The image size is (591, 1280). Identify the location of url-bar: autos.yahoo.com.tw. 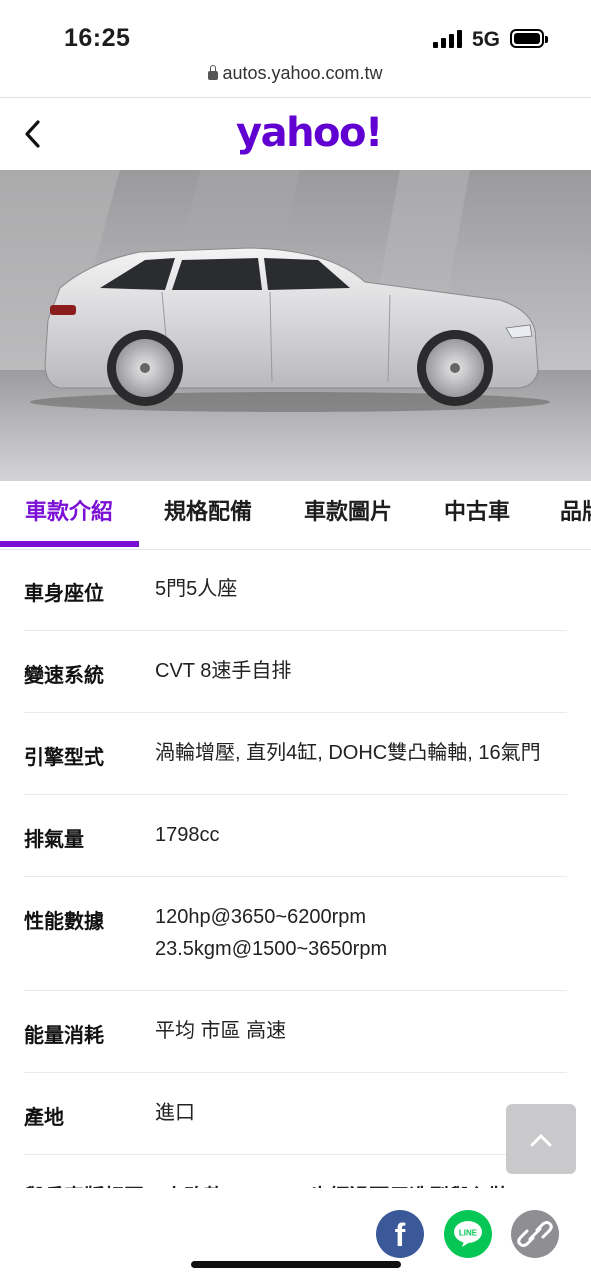
(295, 79).